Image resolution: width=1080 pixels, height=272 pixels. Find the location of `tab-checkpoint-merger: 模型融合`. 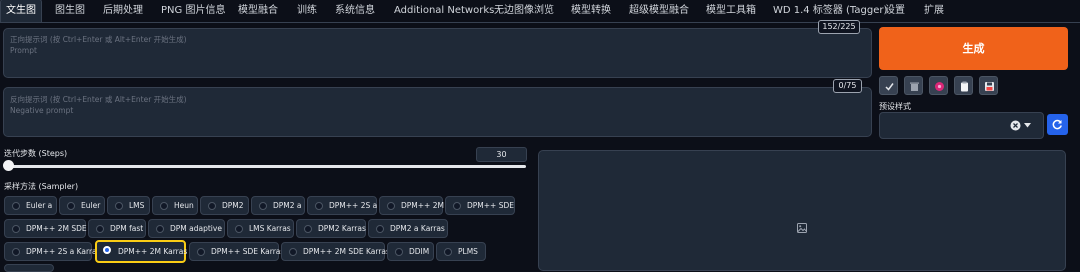

tab-checkpoint-merger: 模型融合 is located at coordinates (258, 11).